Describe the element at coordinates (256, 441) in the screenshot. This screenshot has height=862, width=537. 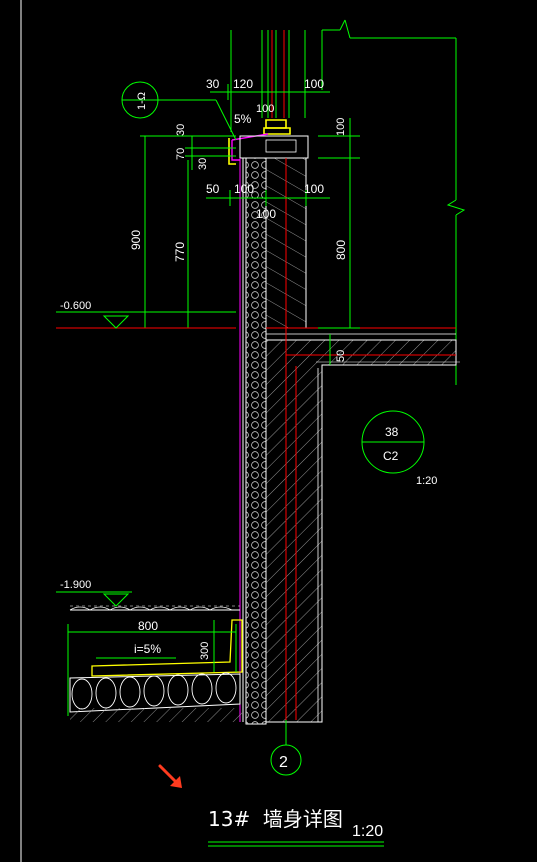
I see `wall-insulation` at that location.